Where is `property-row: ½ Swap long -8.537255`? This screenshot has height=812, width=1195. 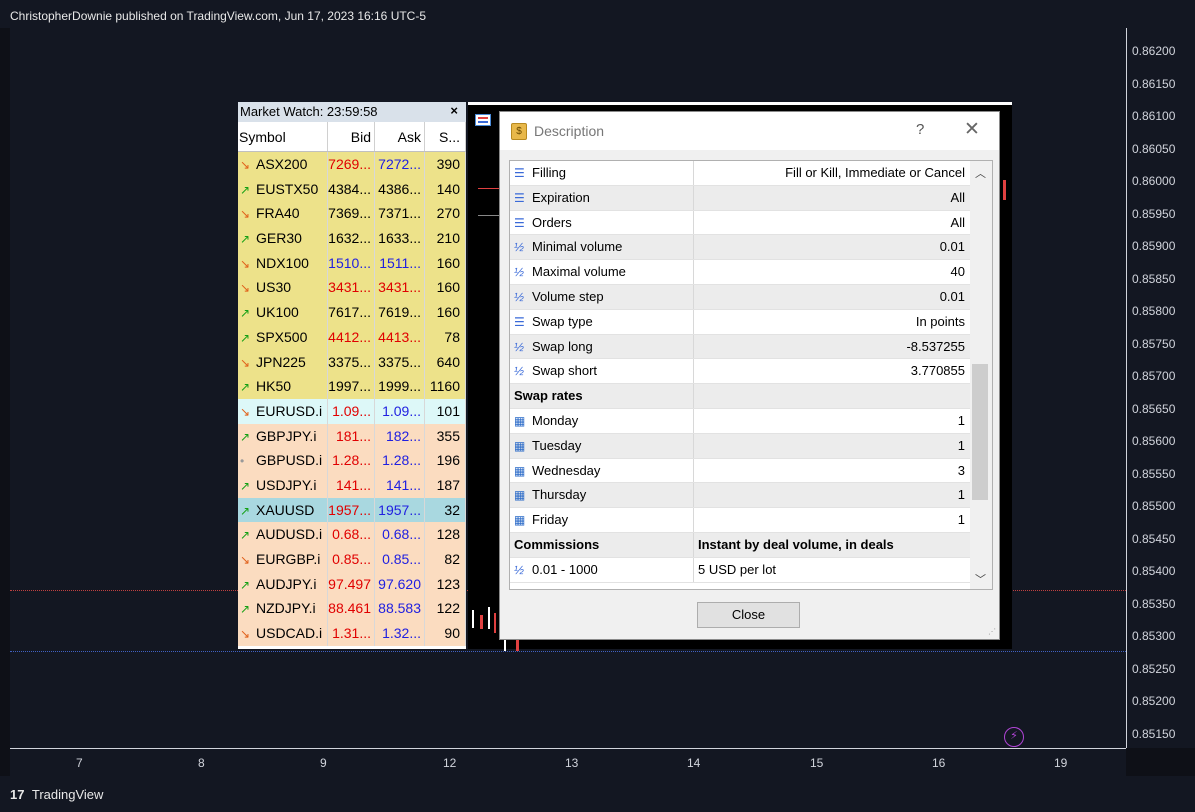 property-row: ½ Swap long -8.537255 is located at coordinates (751, 347).